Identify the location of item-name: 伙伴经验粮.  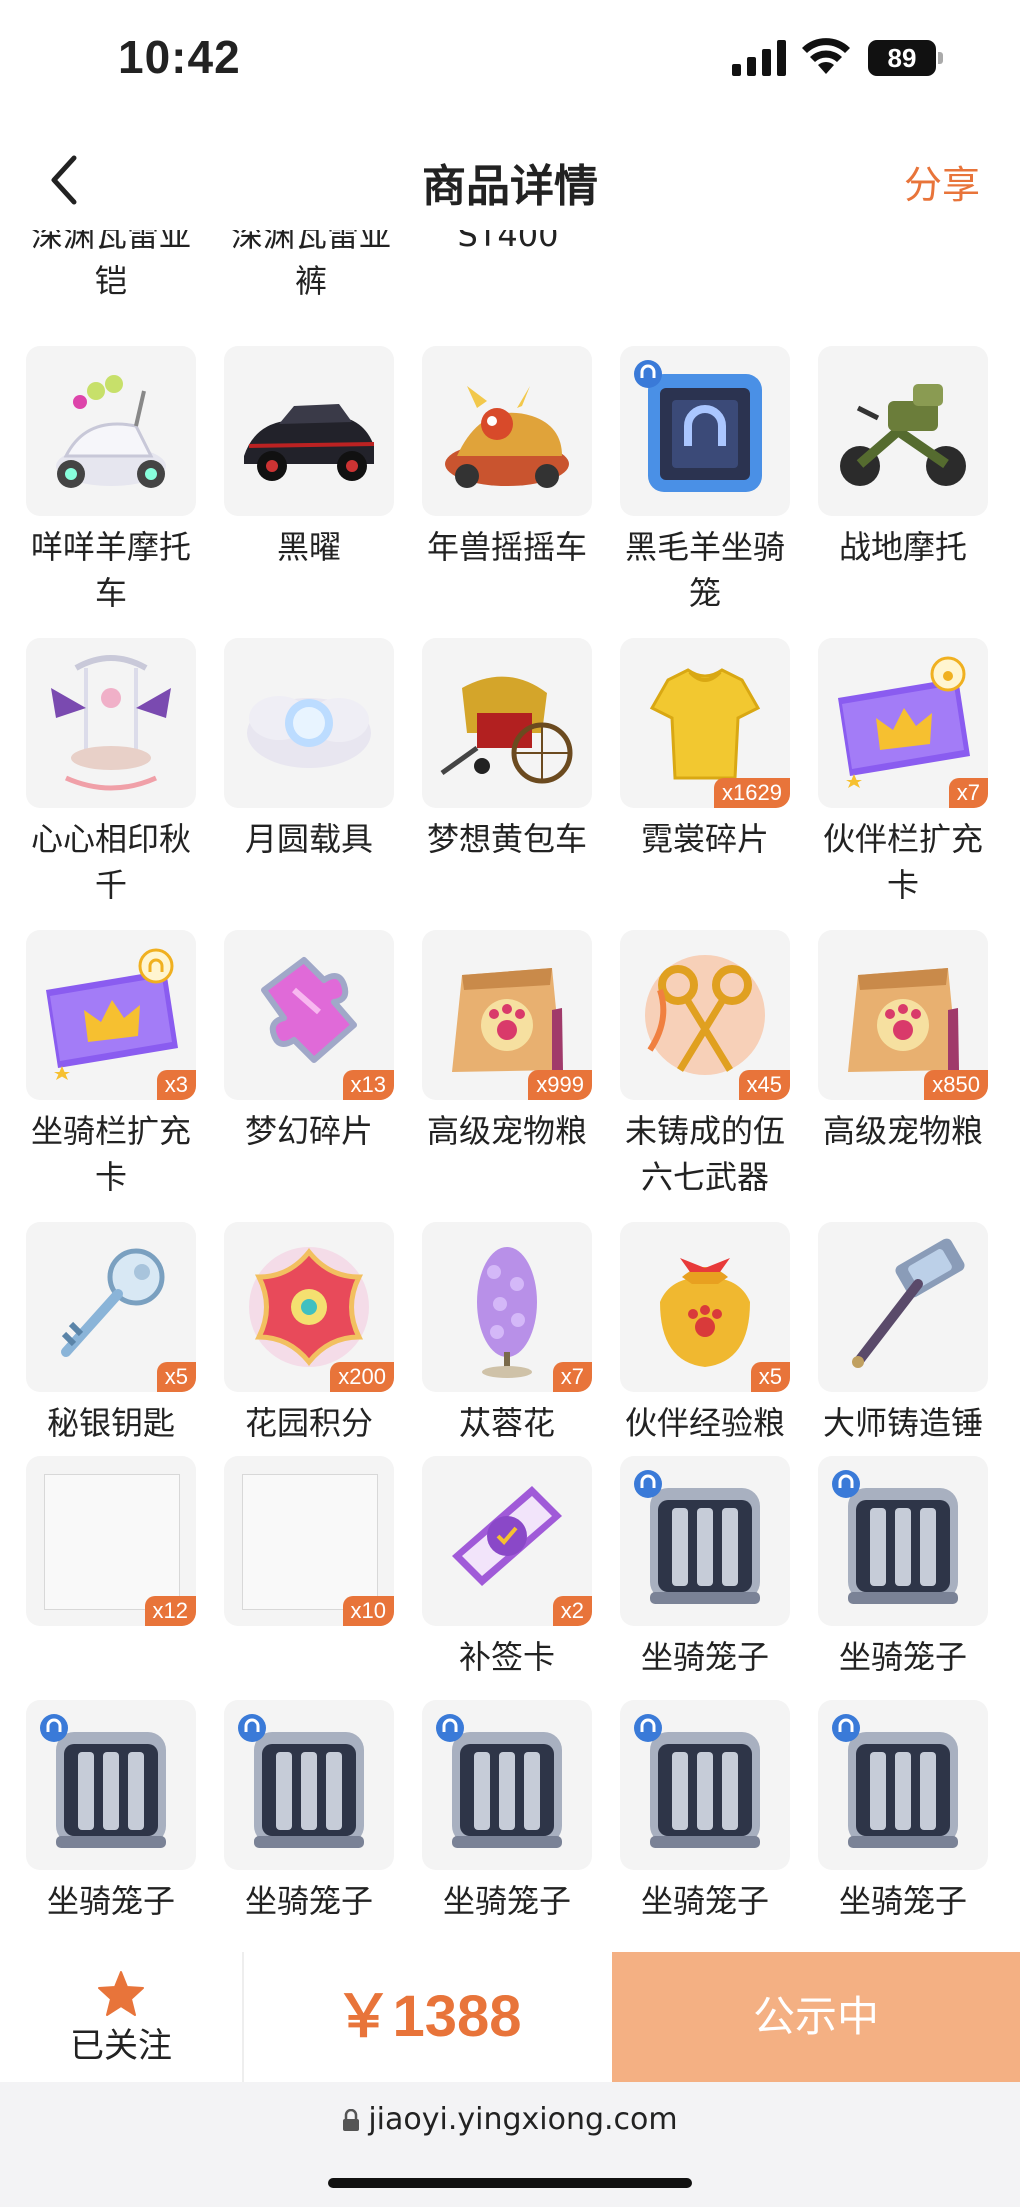
(704, 1423).